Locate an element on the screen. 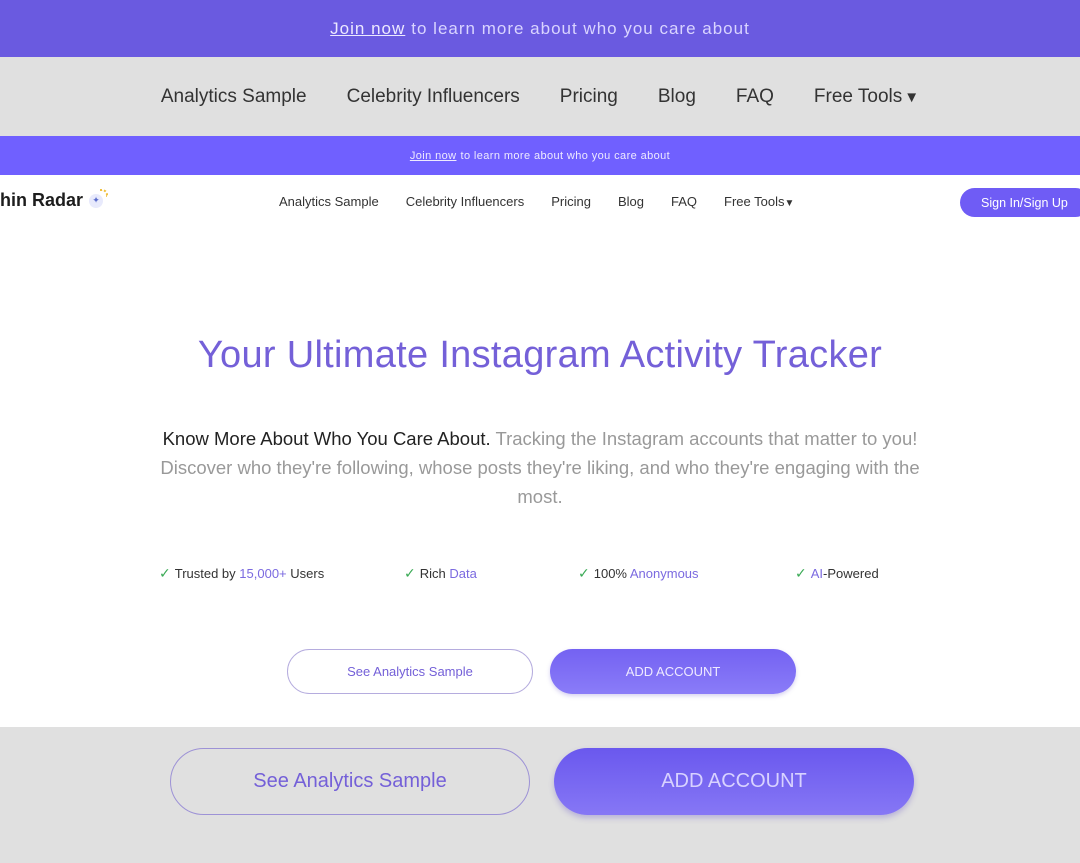  feature-rich-pre: Rich is located at coordinates (434, 573).